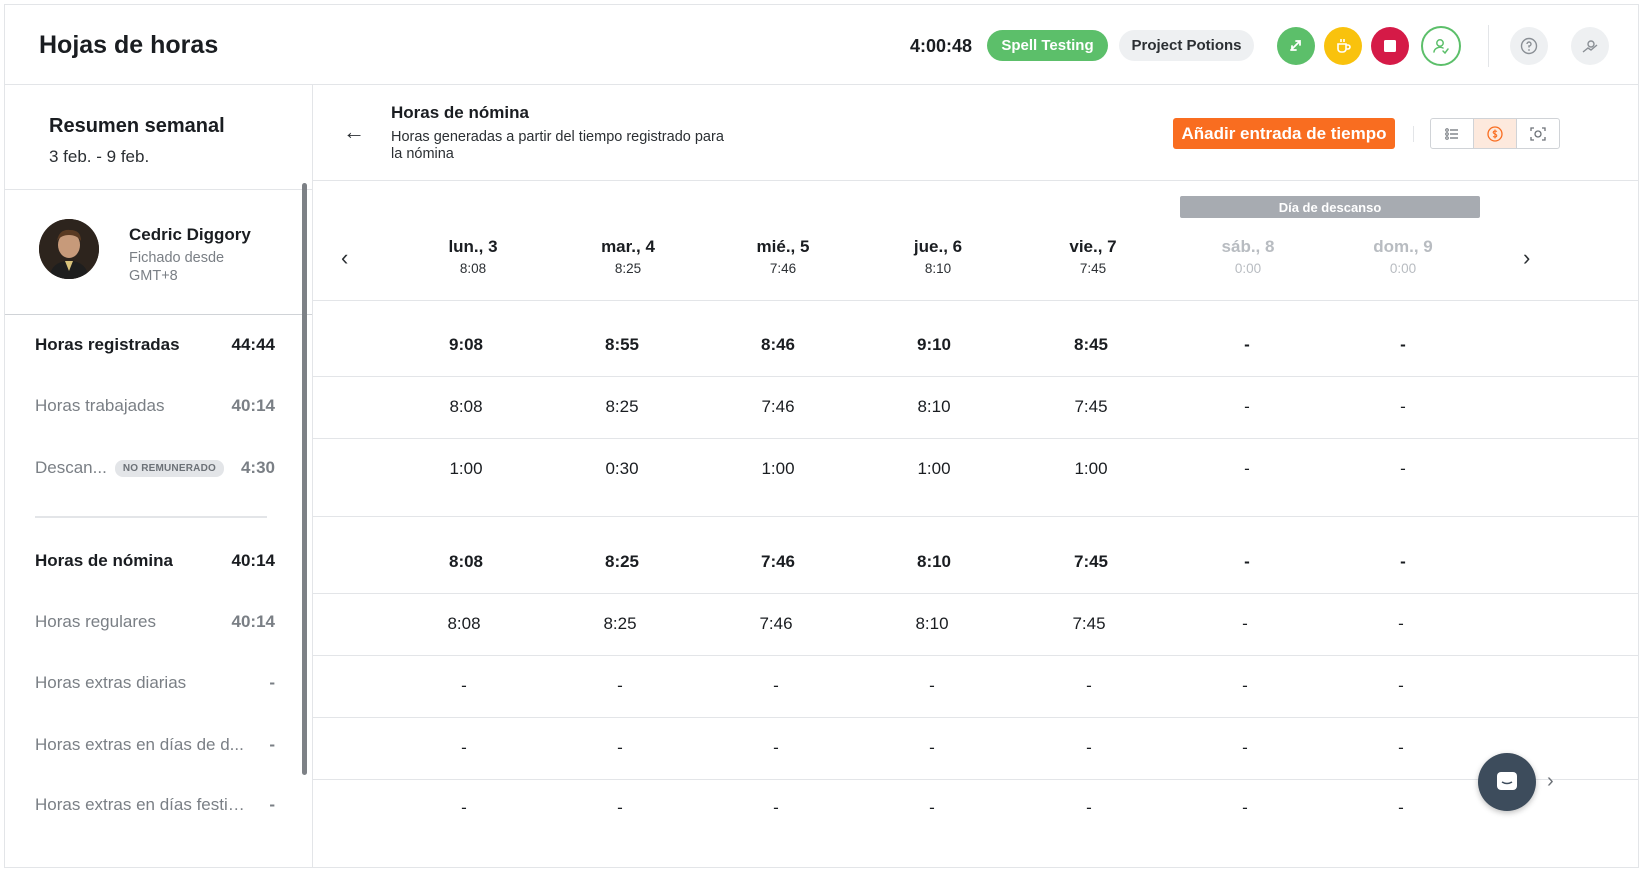 This screenshot has height=872, width=1643. Describe the element at coordinates (1507, 782) in the screenshot. I see `chat-launcher-button` at that location.